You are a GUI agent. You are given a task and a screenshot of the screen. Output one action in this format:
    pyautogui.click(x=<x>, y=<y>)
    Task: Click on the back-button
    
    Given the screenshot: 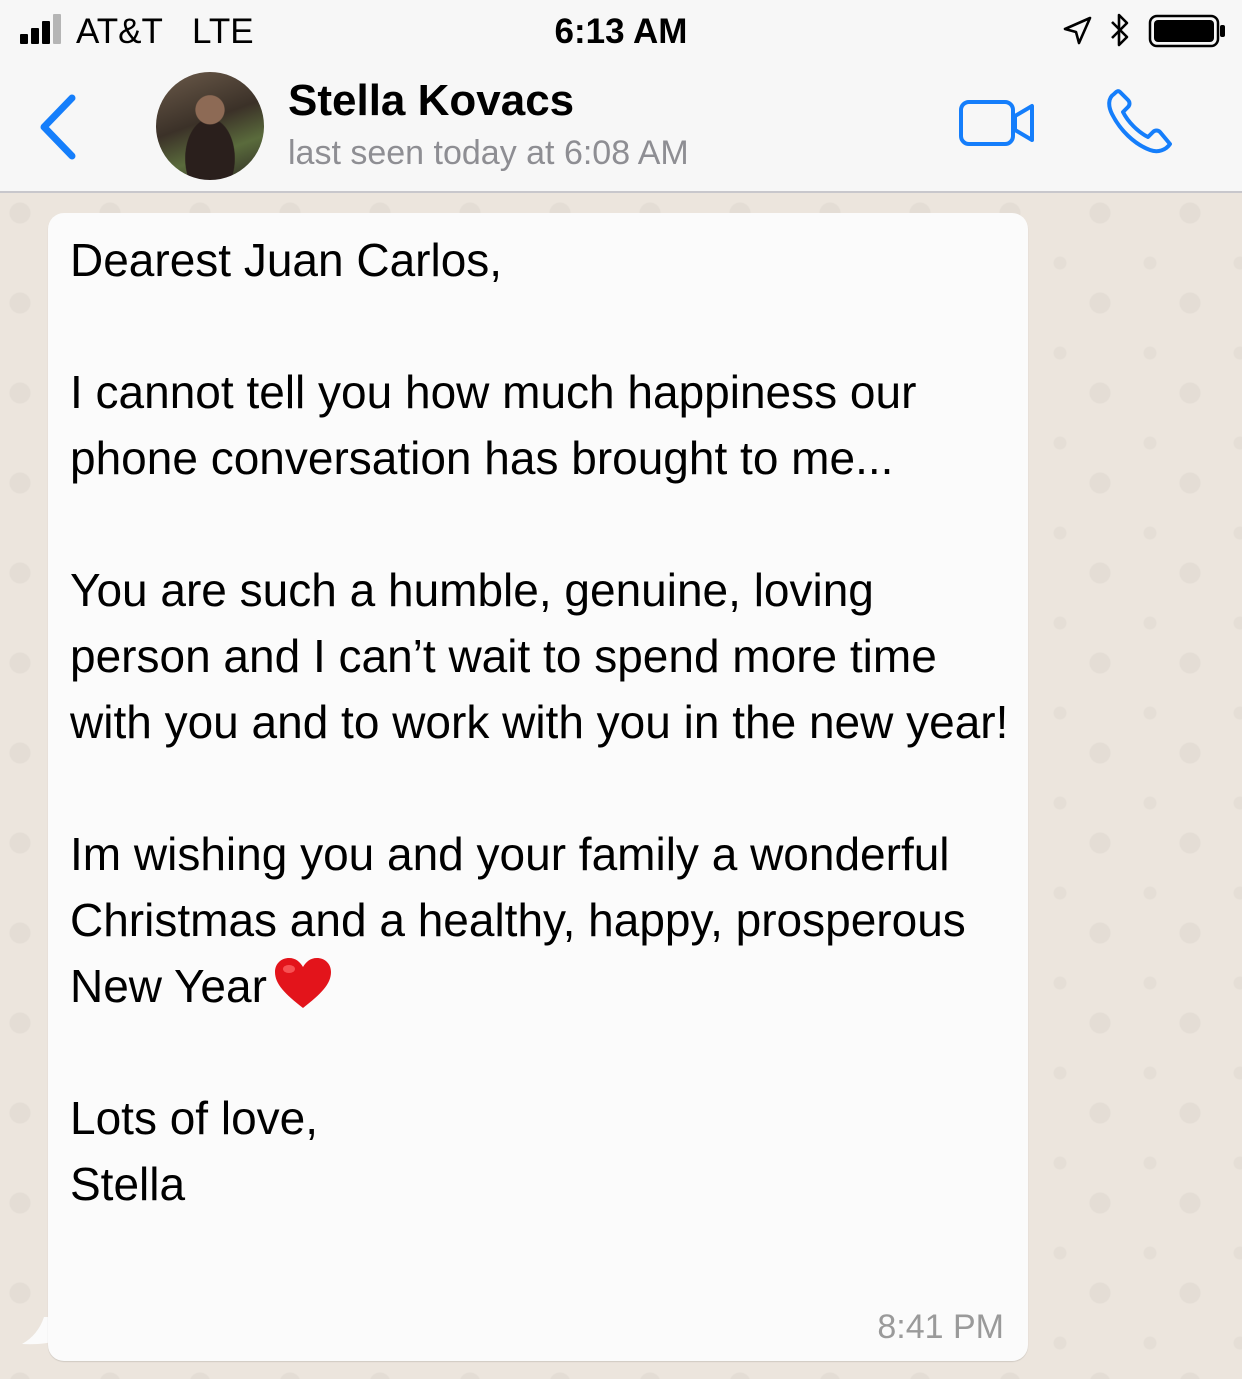 What is the action you would take?
    pyautogui.click(x=59, y=127)
    